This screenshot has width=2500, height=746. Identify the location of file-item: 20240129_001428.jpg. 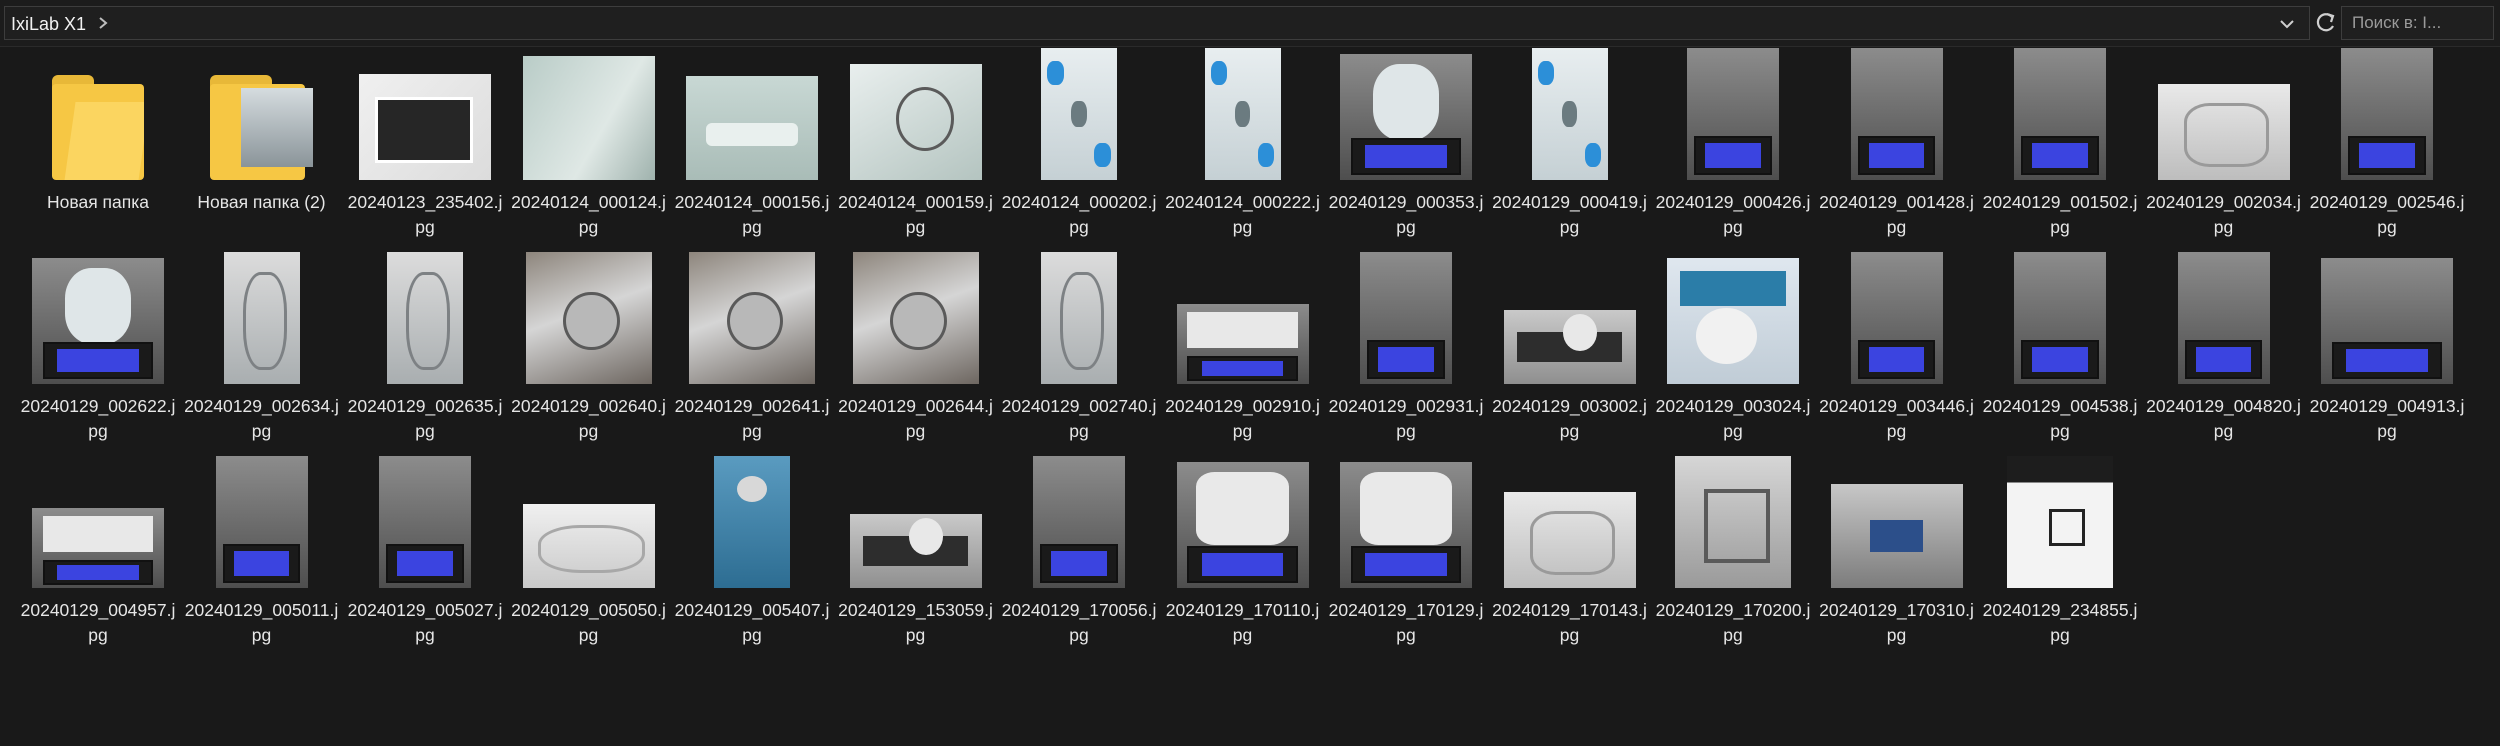
(1897, 149).